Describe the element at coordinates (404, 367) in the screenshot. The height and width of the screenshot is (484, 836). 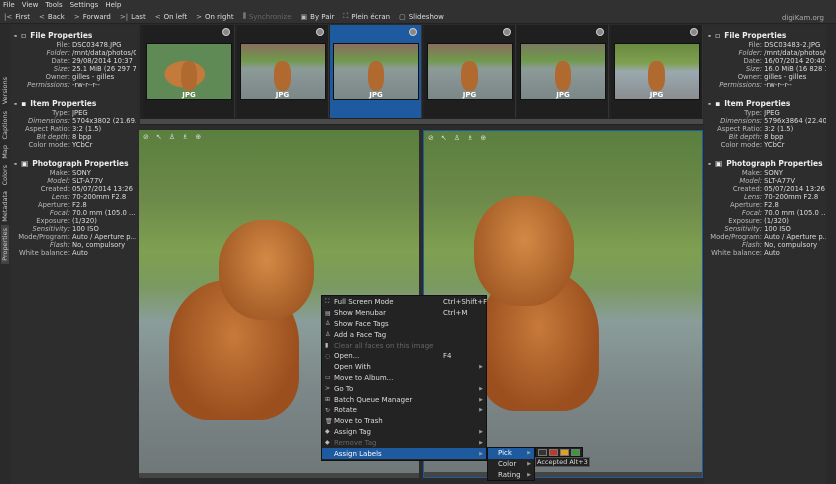
I see `menu-item-open-with: Open With ▶` at that location.